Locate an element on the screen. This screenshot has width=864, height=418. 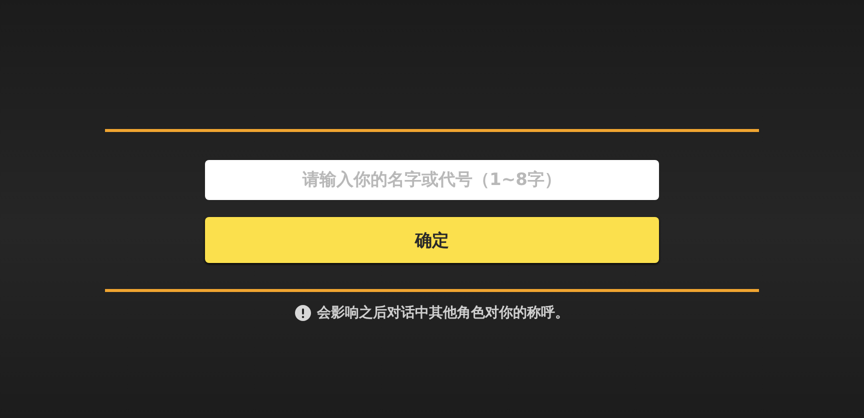
notice-text: 会影响之后对话中其他角色对你的称呼。 is located at coordinates (443, 313).